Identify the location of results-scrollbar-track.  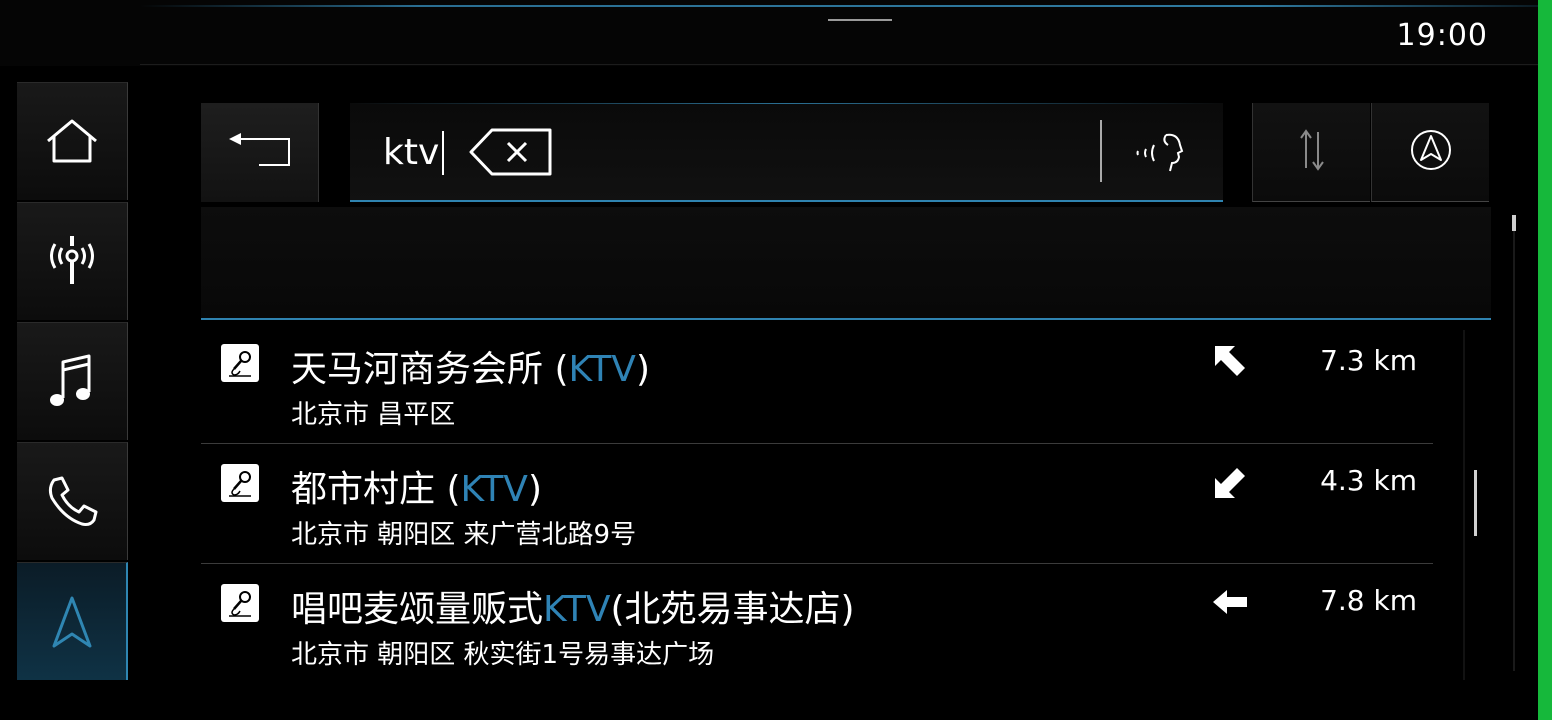
(1464, 505).